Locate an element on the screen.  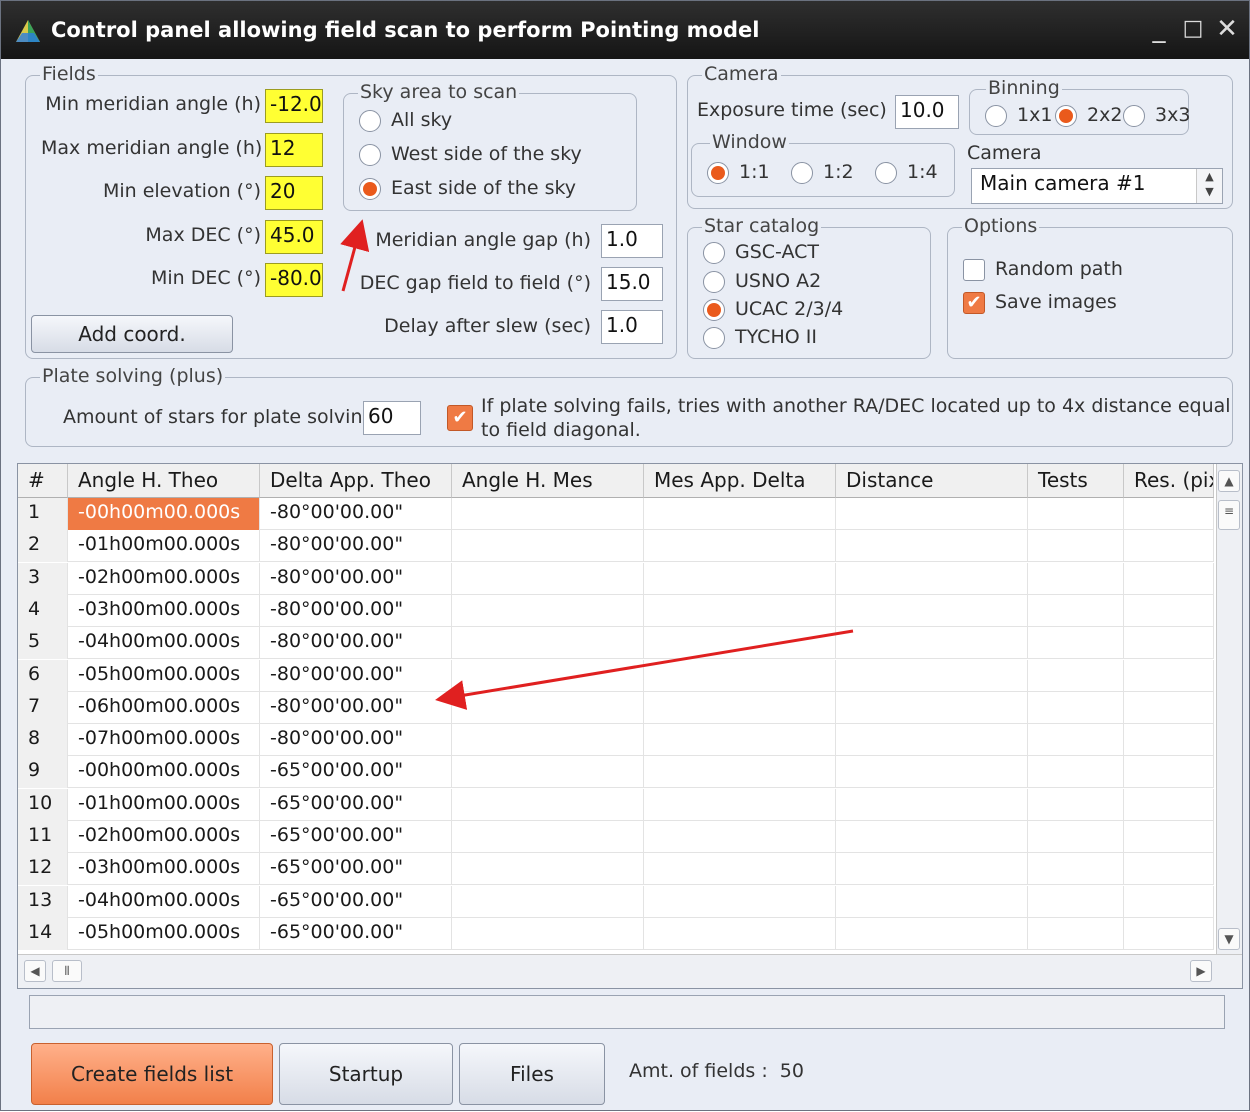
radio-binning-3x3 is located at coordinates (1134, 116).